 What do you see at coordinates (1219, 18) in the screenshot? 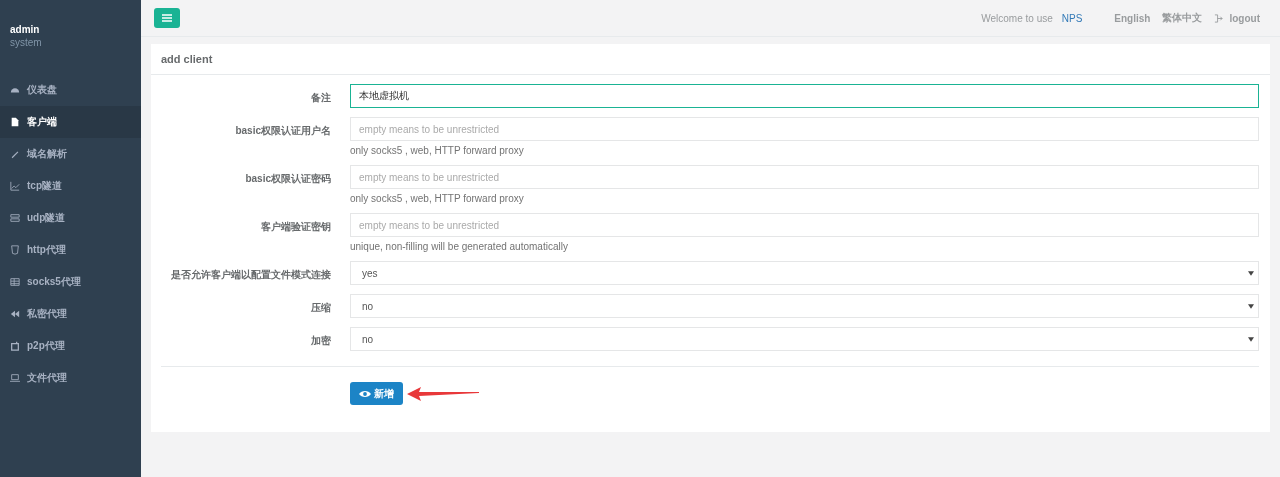
I see `logout-icon` at bounding box center [1219, 18].